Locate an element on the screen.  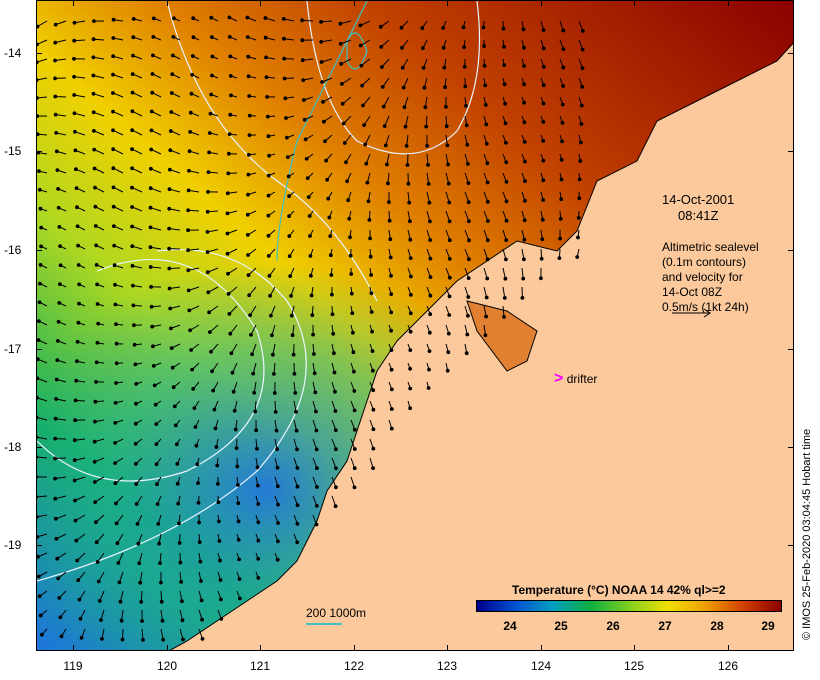
legend-line: (0.1m contours) is located at coordinates (704, 262).